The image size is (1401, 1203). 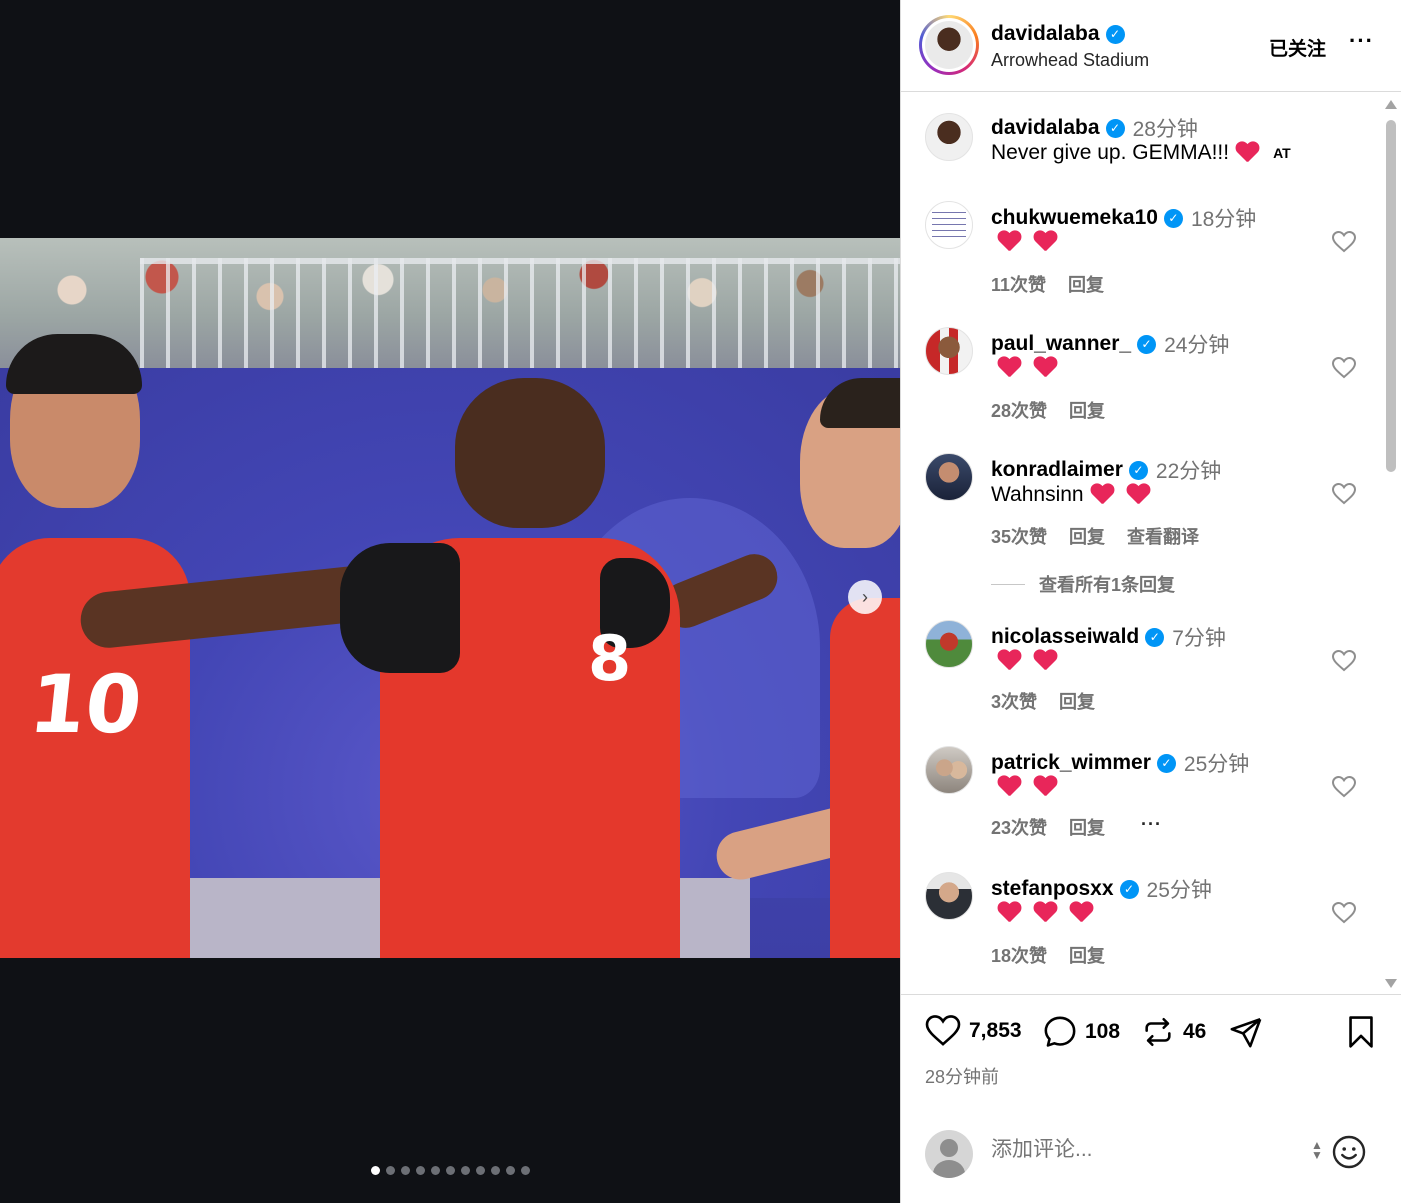 I want to click on add-comment-bar: ▲▼, so click(x=1151, y=1153).